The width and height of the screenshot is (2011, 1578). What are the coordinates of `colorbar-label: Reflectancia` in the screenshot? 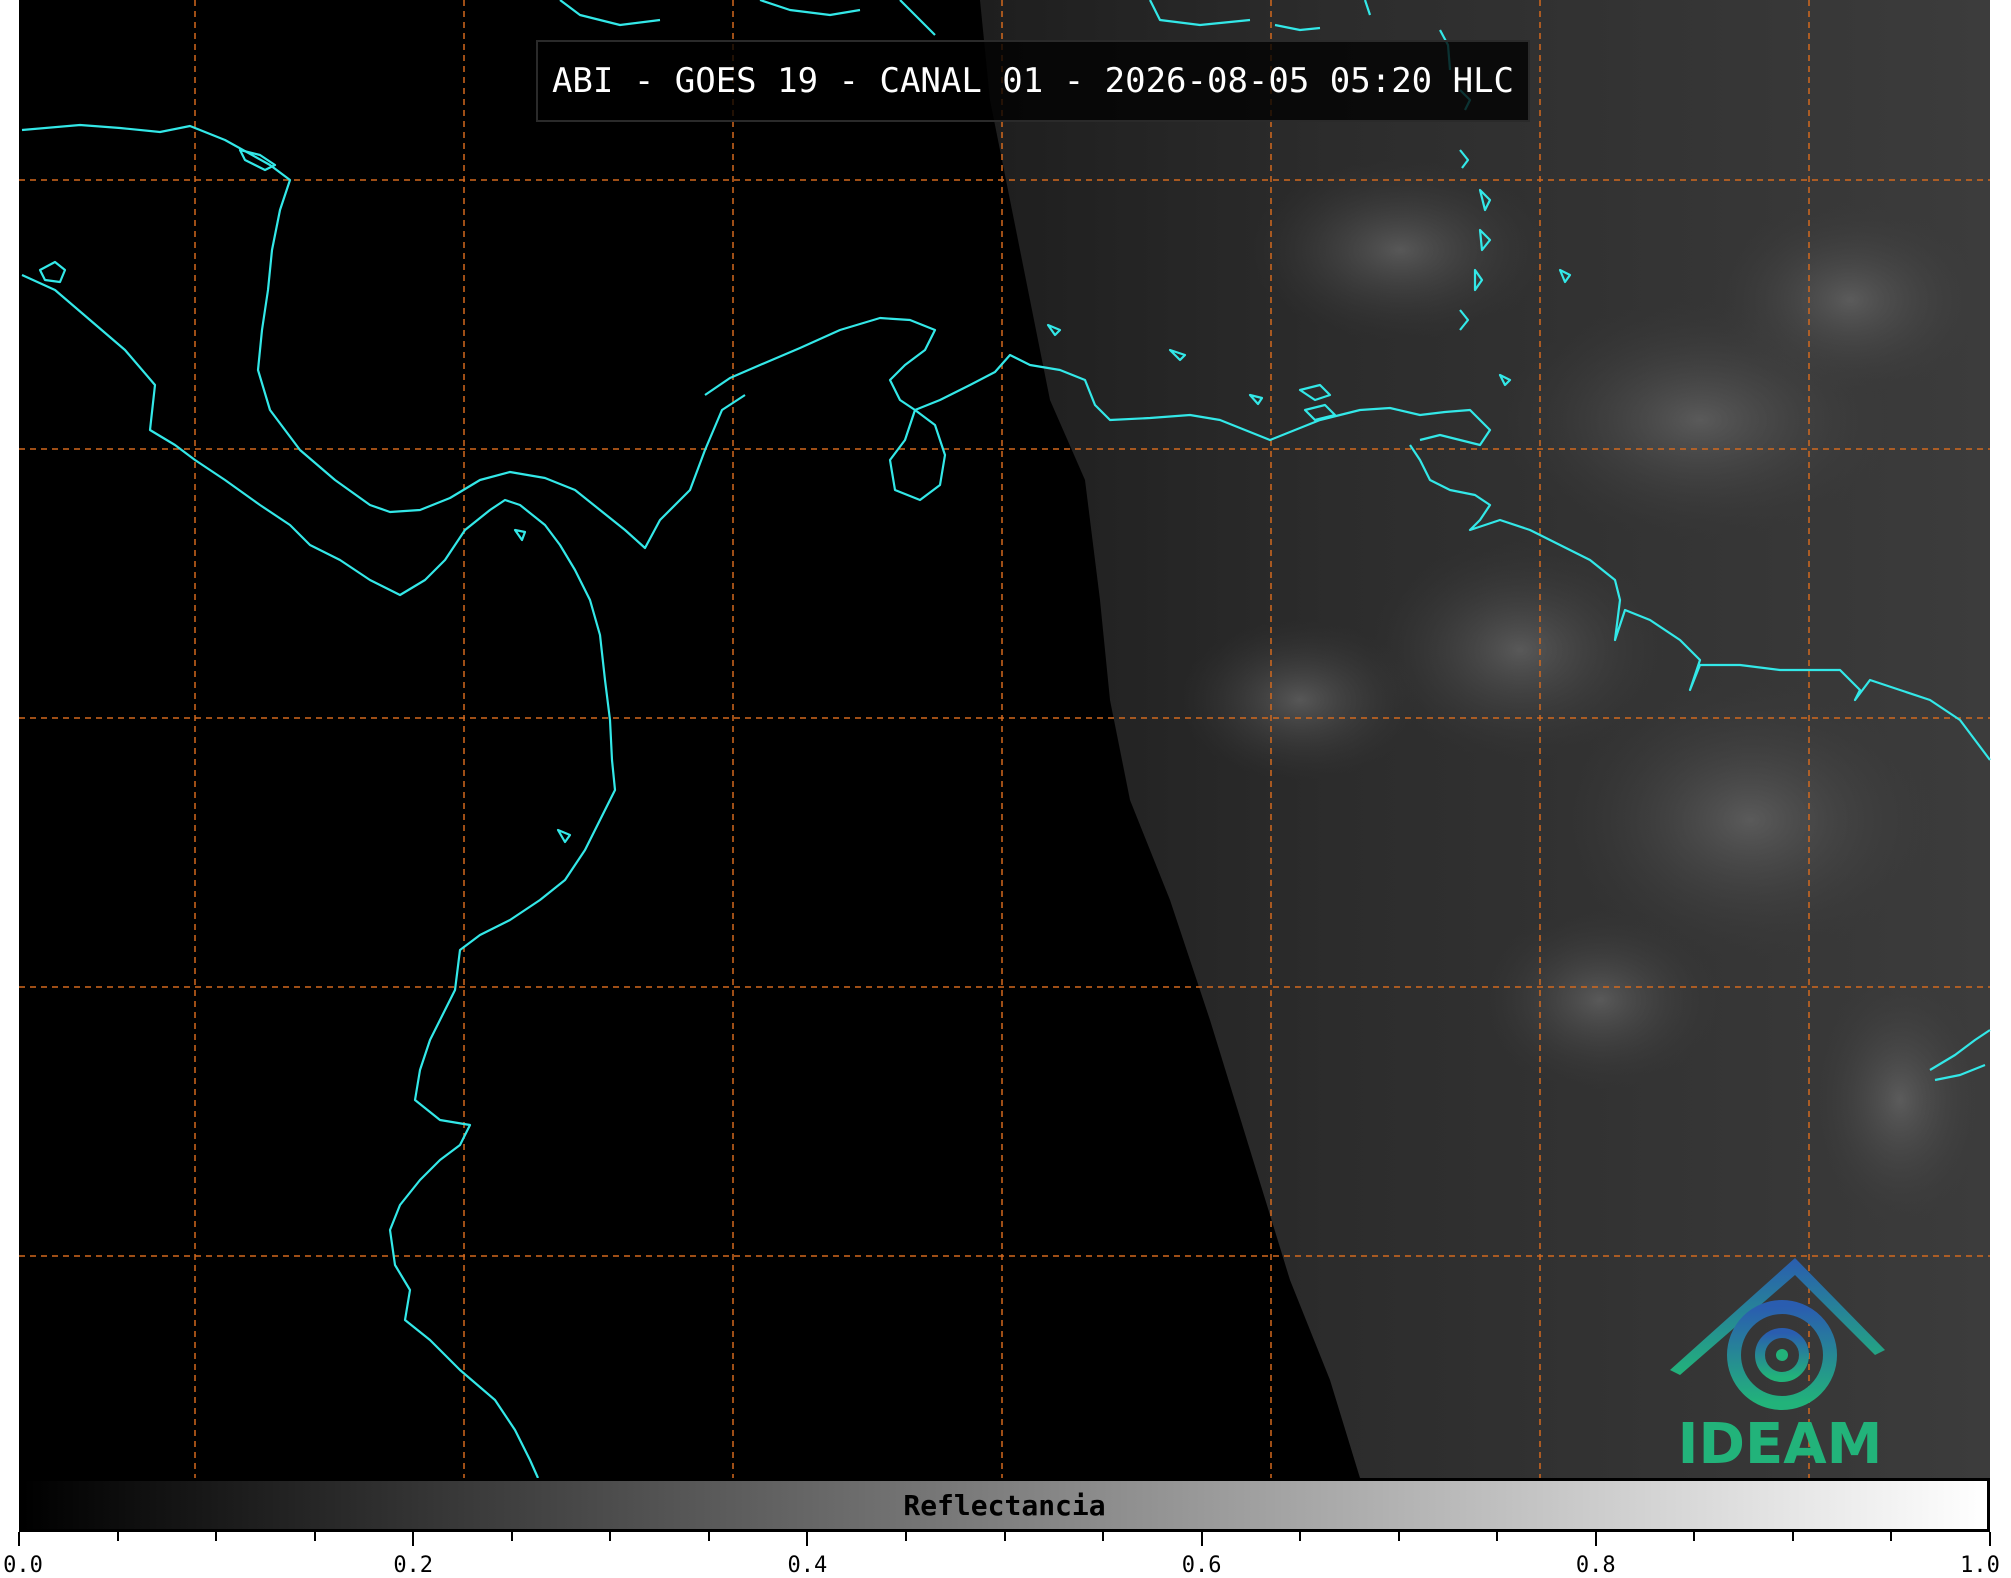 It's located at (1004, 1505).